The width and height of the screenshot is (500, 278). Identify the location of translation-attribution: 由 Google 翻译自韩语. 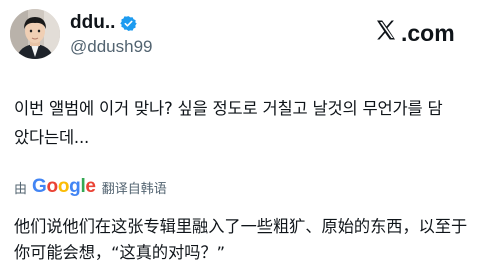
(90, 187).